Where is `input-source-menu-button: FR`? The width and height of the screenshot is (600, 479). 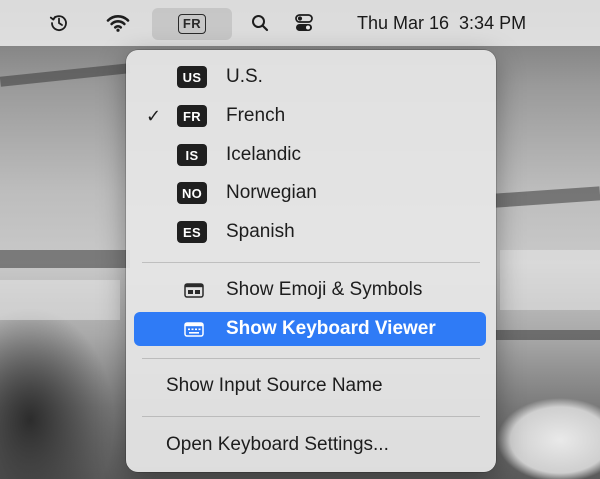 input-source-menu-button: FR is located at coordinates (192, 24).